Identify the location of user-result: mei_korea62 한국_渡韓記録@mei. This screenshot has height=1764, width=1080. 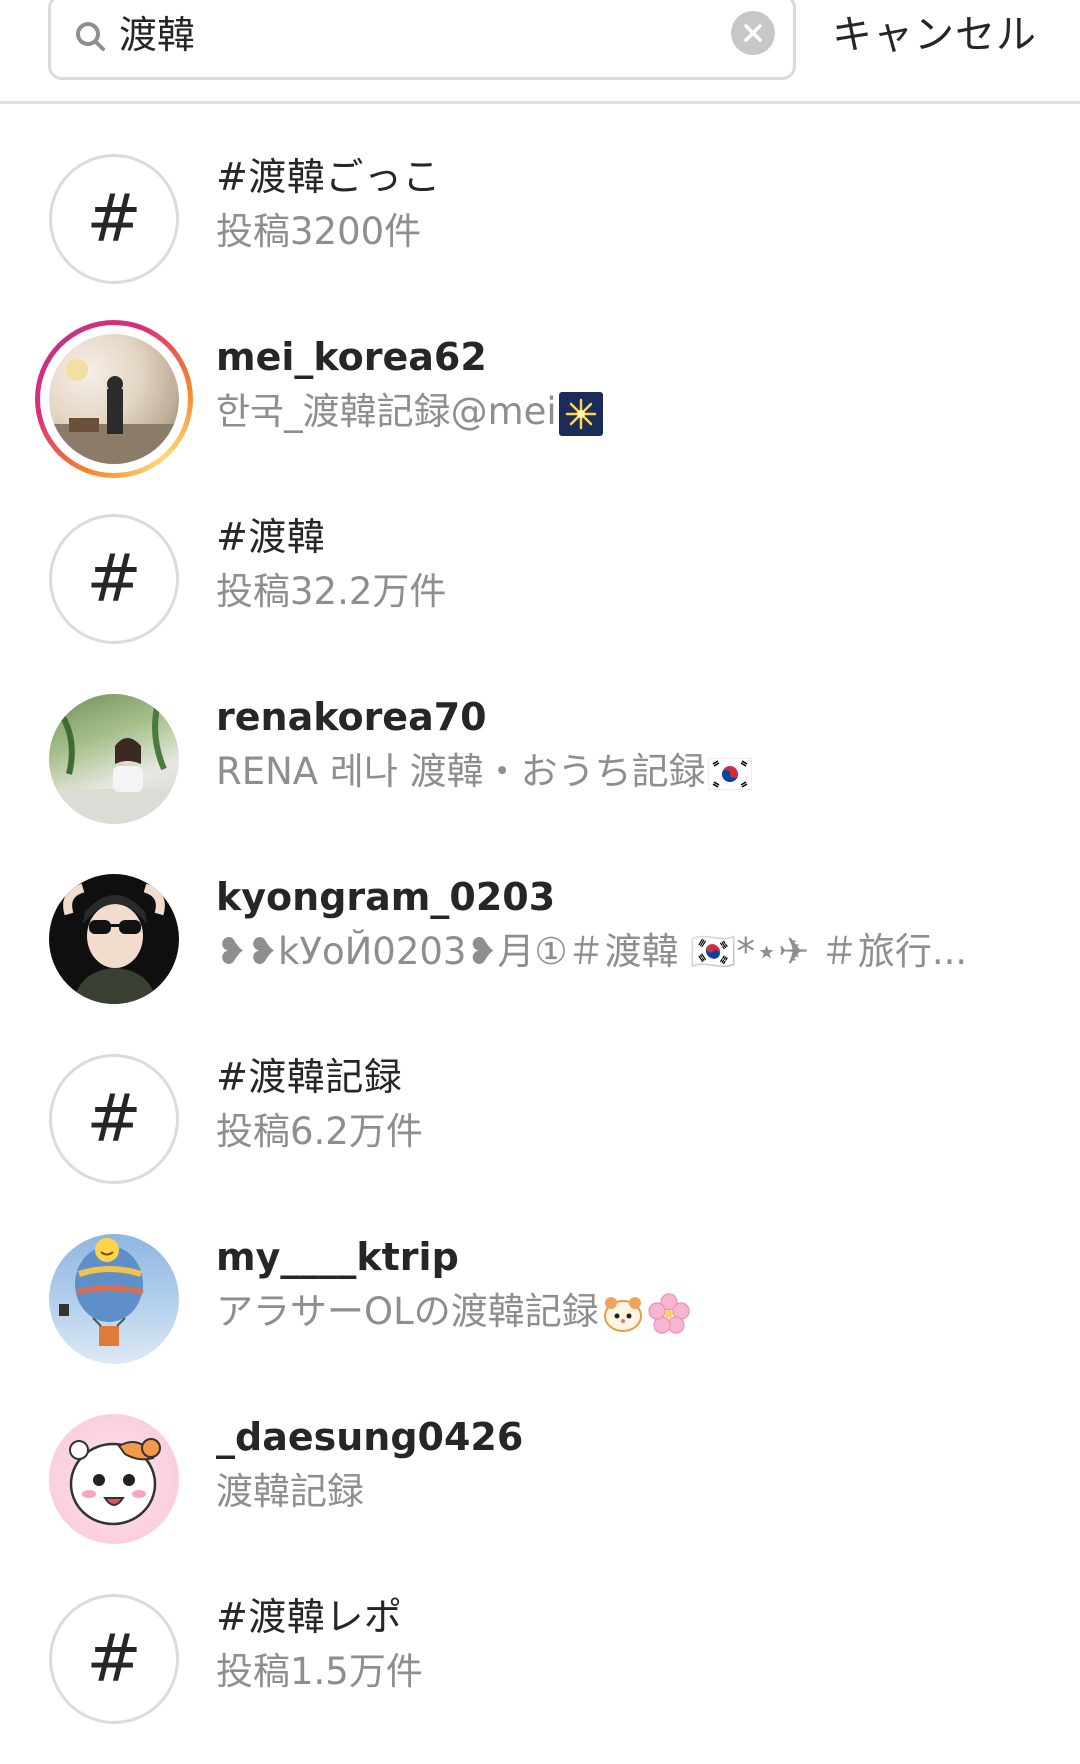
(540, 410).